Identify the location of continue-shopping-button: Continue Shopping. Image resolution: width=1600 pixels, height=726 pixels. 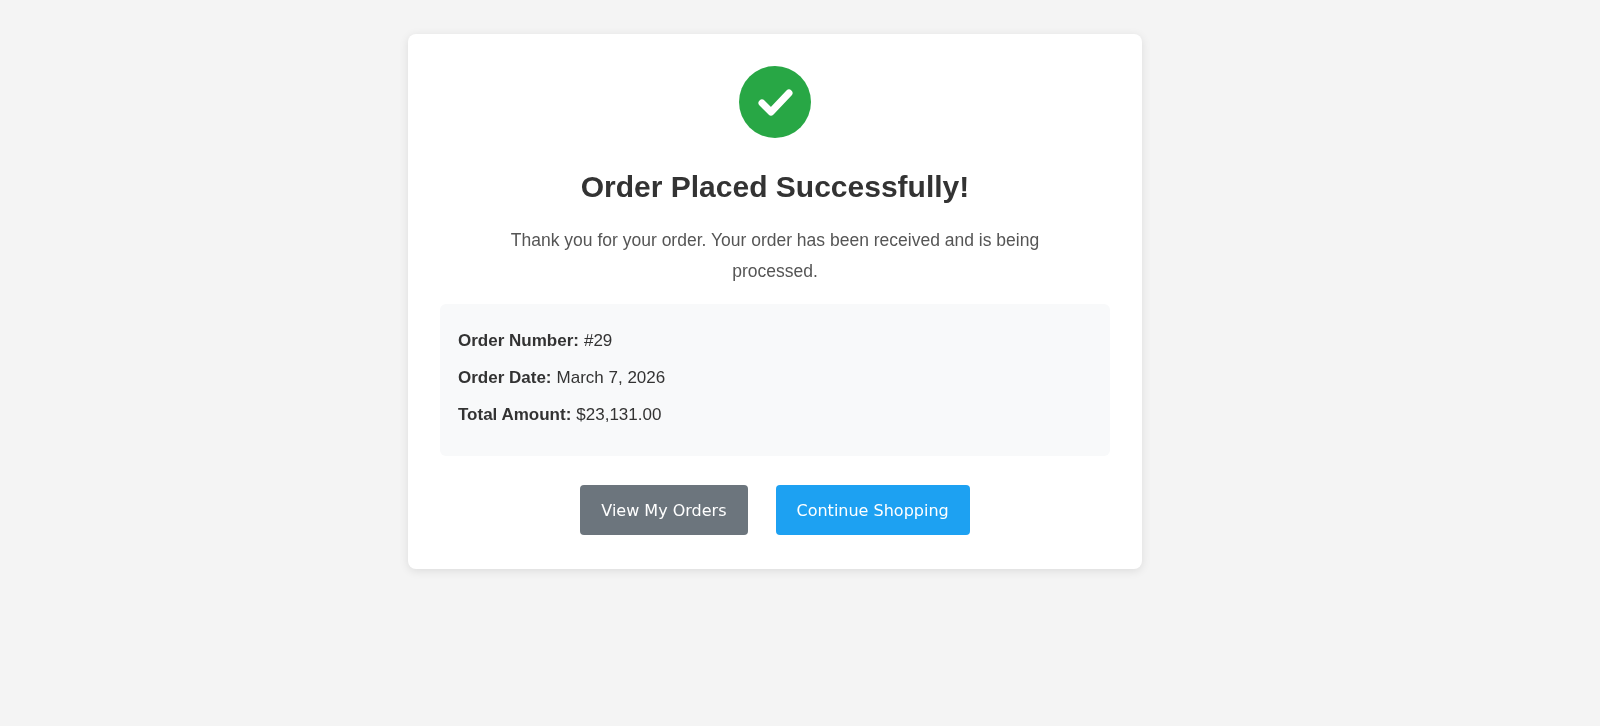
(872, 510).